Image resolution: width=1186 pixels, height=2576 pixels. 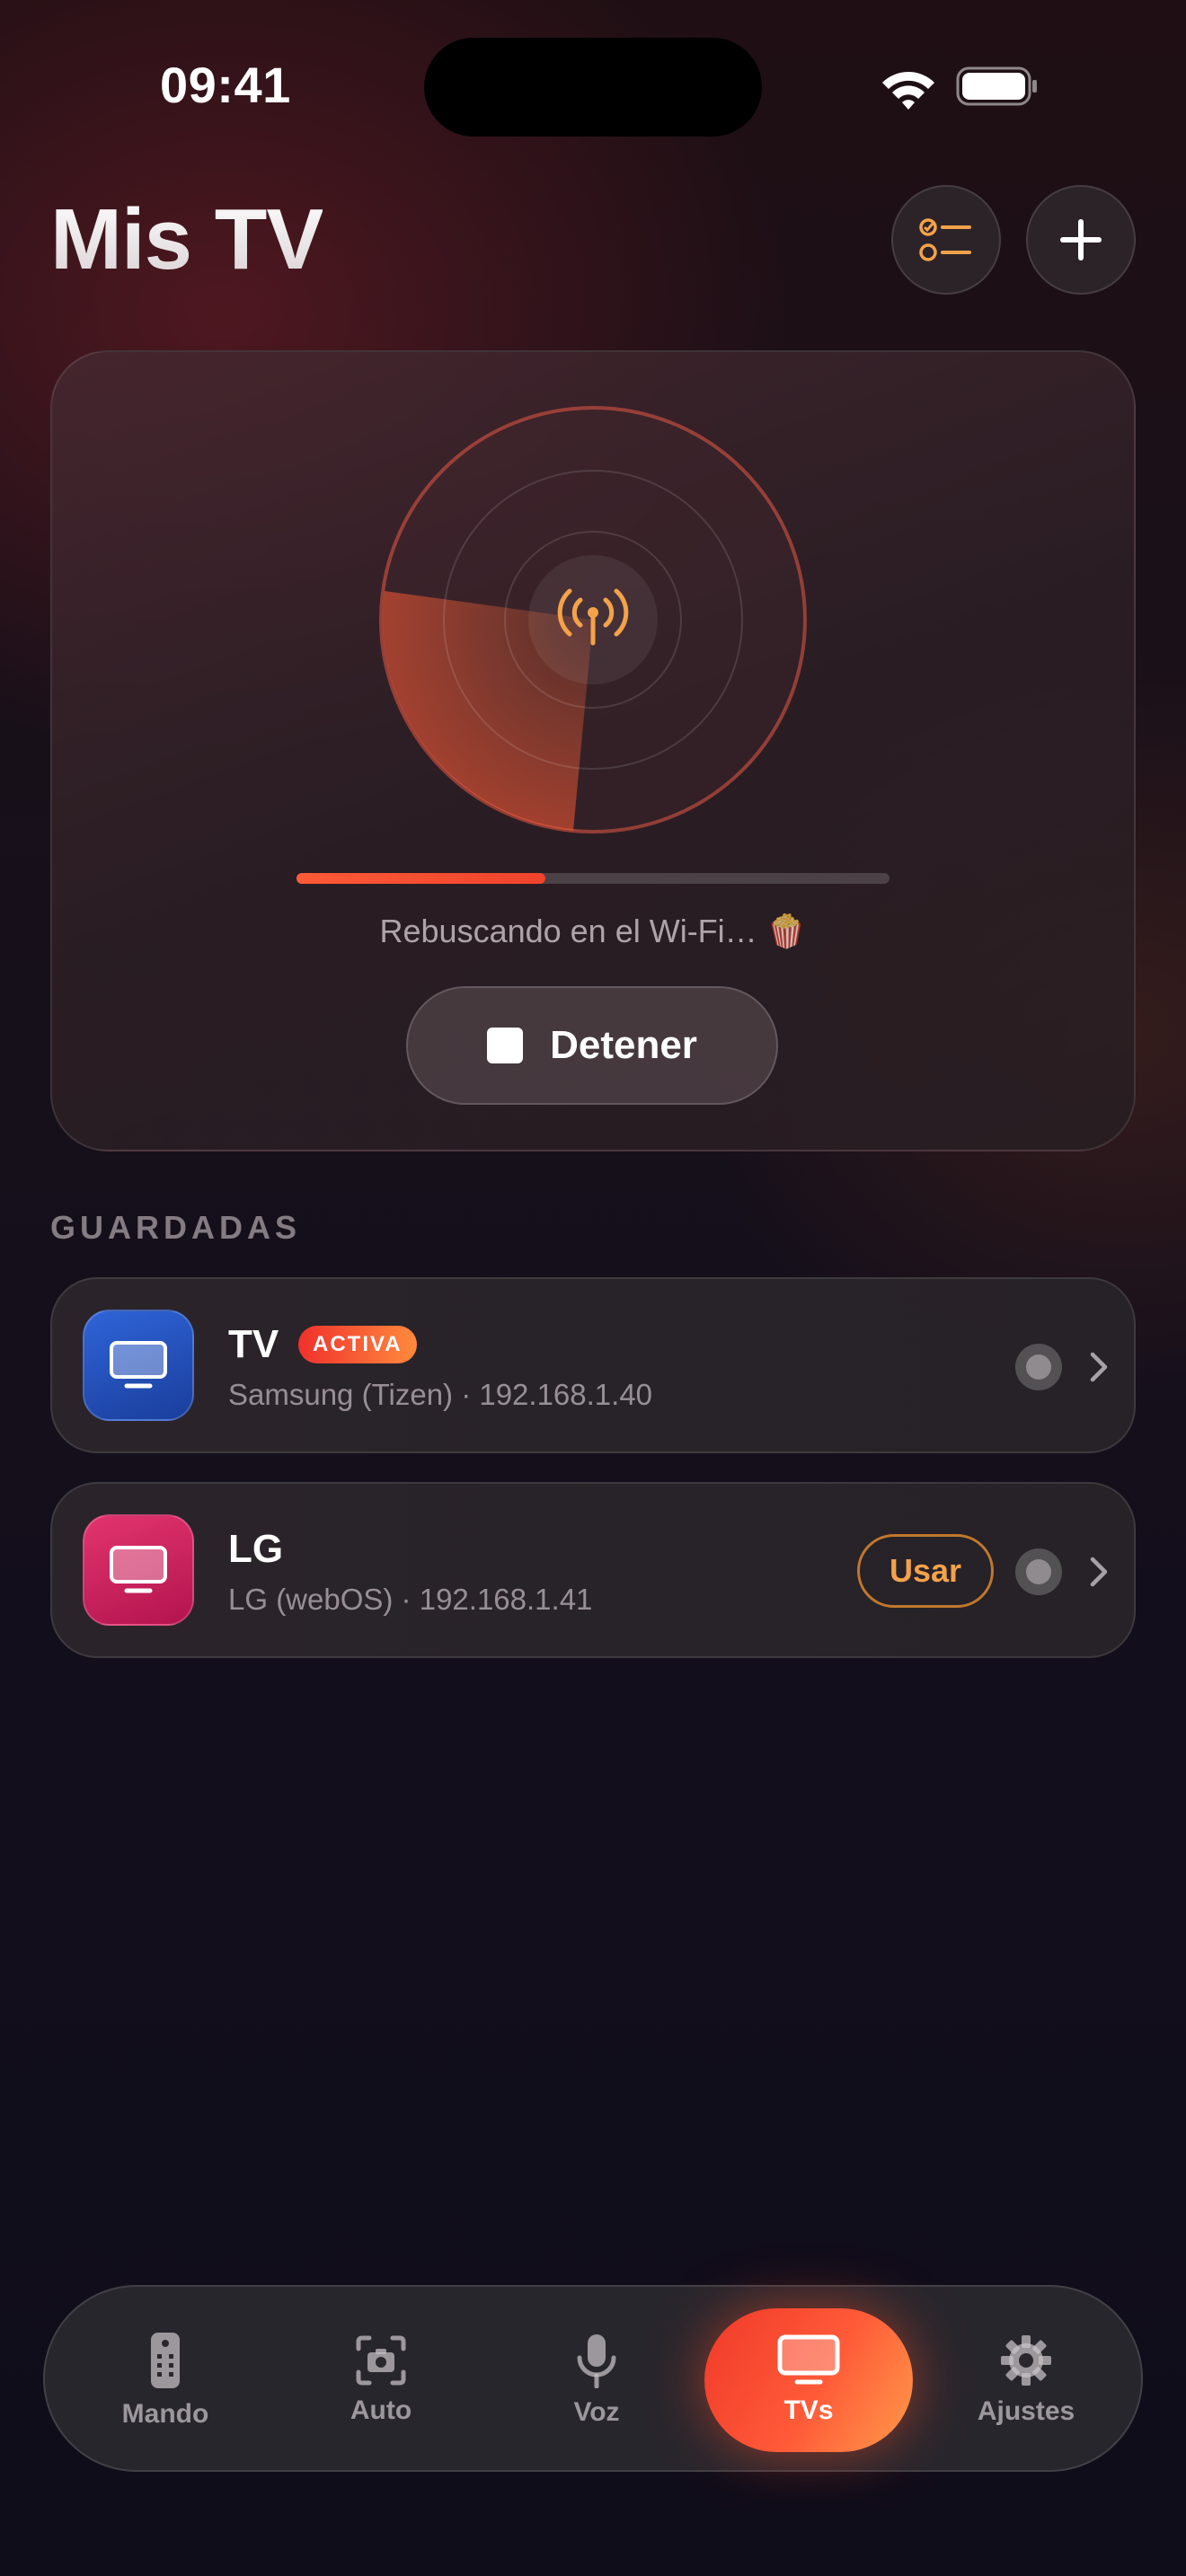 I want to click on stop-icon, so click(x=505, y=1045).